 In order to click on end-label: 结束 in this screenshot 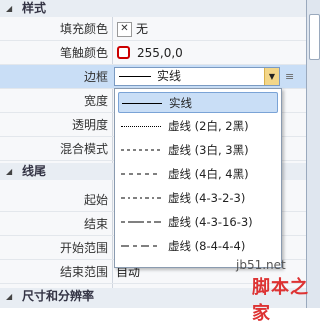, I will do `click(95, 224)`.